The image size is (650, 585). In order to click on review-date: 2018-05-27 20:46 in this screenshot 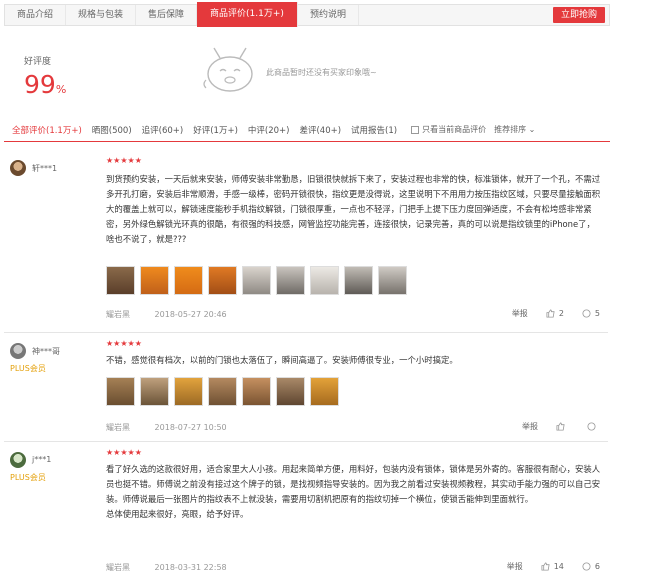, I will do `click(190, 314)`.